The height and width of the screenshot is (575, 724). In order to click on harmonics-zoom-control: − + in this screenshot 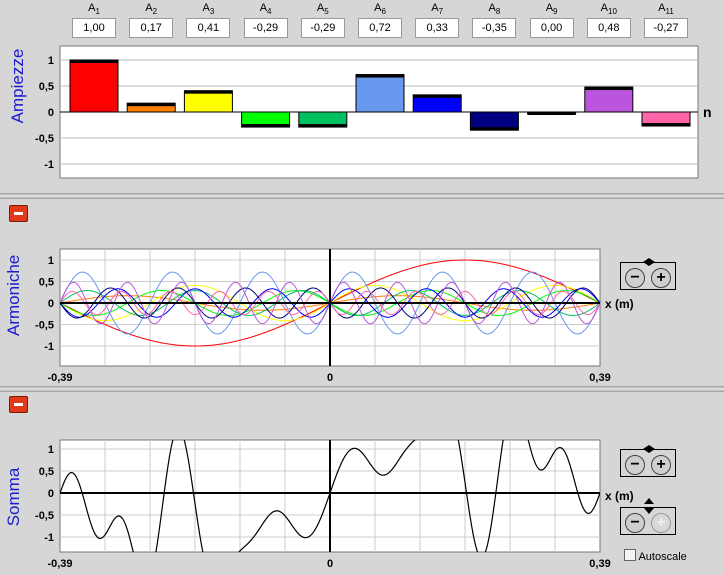, I will do `click(648, 274)`.